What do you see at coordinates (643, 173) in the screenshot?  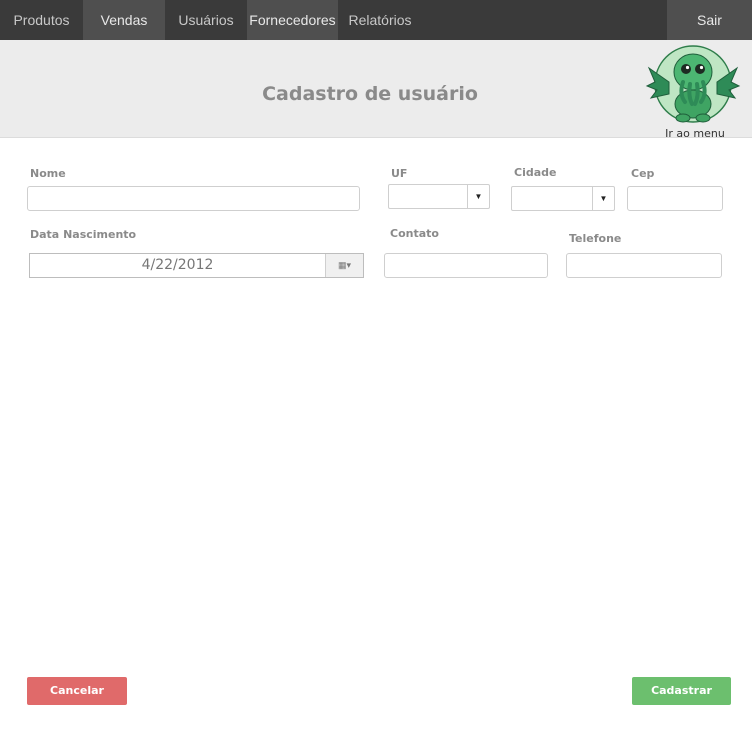 I see `cep-label: Cep` at bounding box center [643, 173].